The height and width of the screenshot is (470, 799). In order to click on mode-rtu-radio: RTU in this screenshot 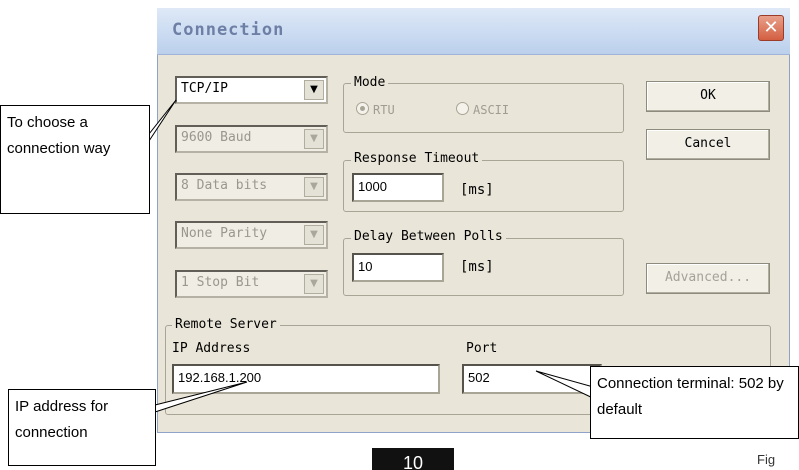, I will do `click(375, 109)`.